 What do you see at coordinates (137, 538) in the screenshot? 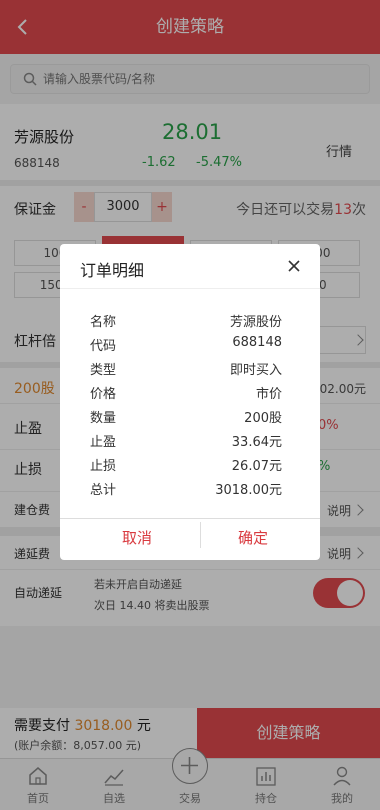
I see `cancel-button: 取消` at bounding box center [137, 538].